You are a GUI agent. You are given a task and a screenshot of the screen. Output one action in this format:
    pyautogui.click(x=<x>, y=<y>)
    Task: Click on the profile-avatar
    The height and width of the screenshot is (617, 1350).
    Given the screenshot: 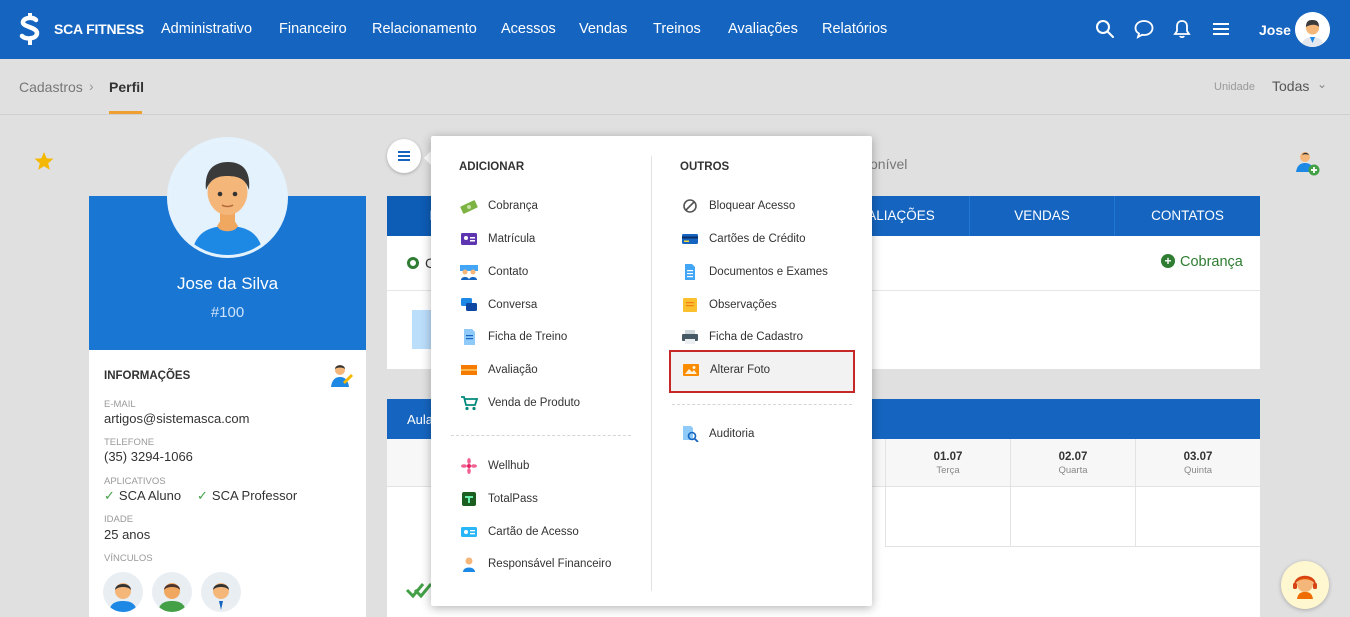 What is the action you would take?
    pyautogui.click(x=227, y=197)
    